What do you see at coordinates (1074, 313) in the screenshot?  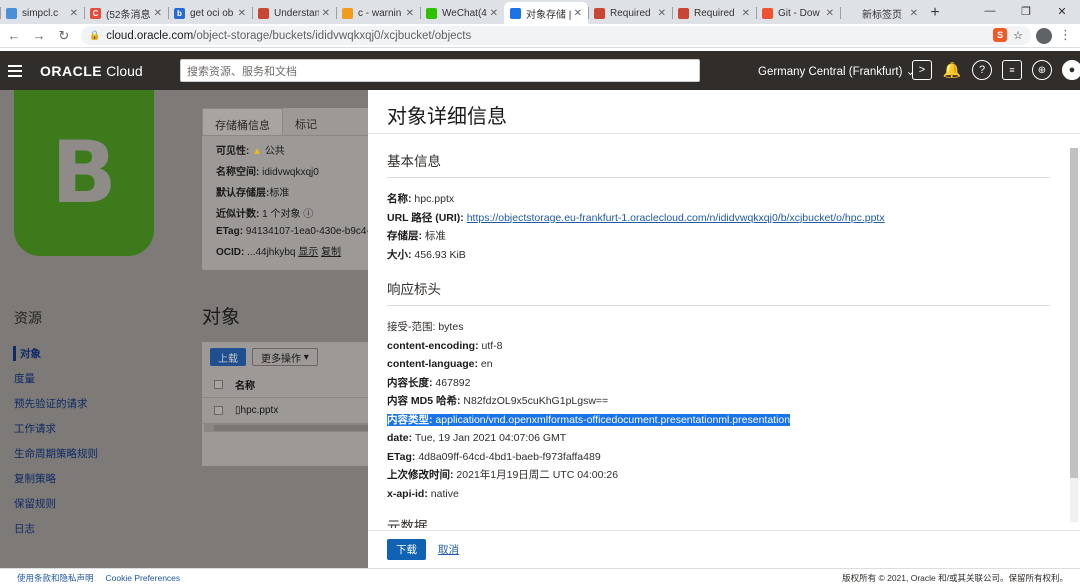 I see `scroll-thumb` at bounding box center [1074, 313].